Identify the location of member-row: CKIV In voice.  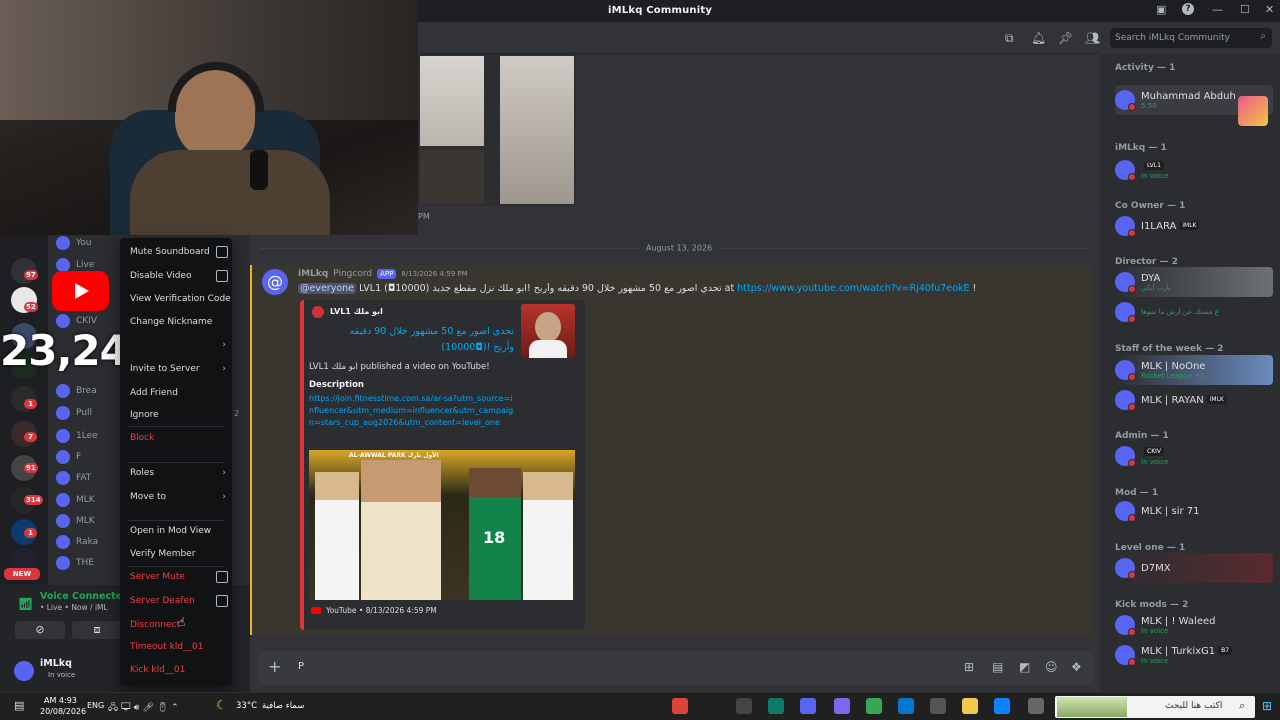
(1194, 456).